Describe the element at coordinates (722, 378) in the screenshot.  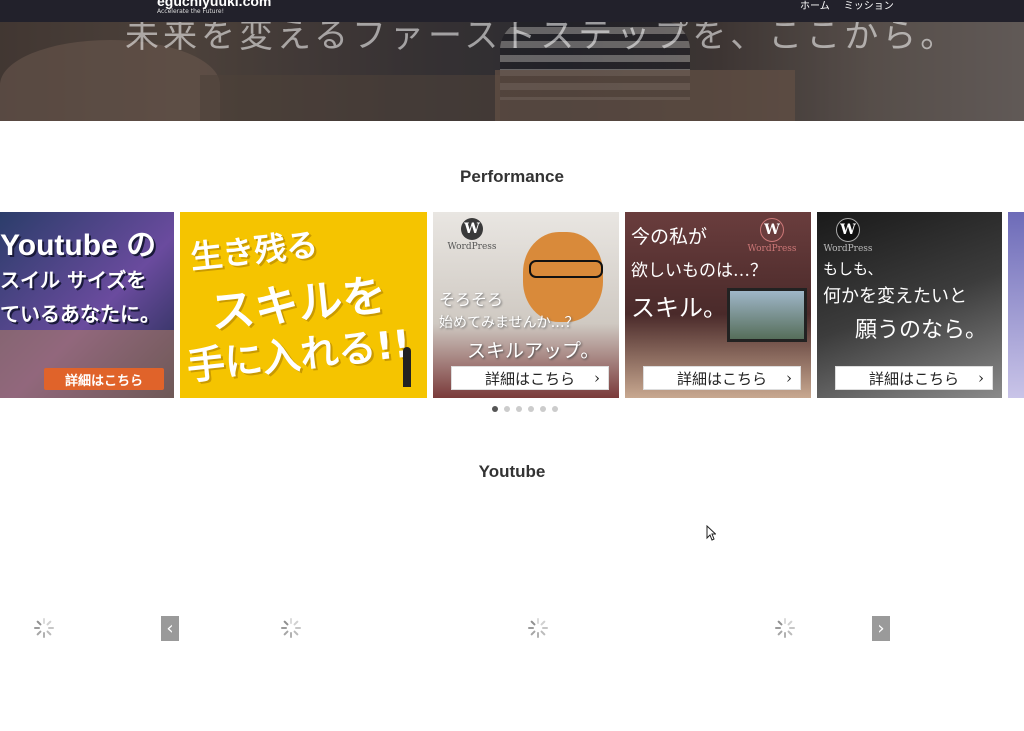
I see `slide-laptop-cta: 詳細はこちら ›` at that location.